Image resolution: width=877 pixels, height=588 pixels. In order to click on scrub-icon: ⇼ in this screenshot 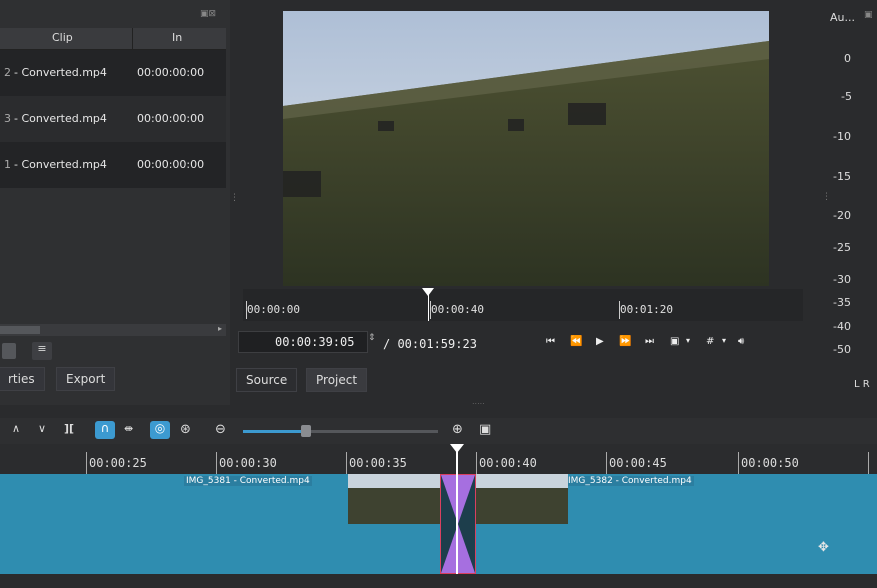, I will do `click(128, 428)`.